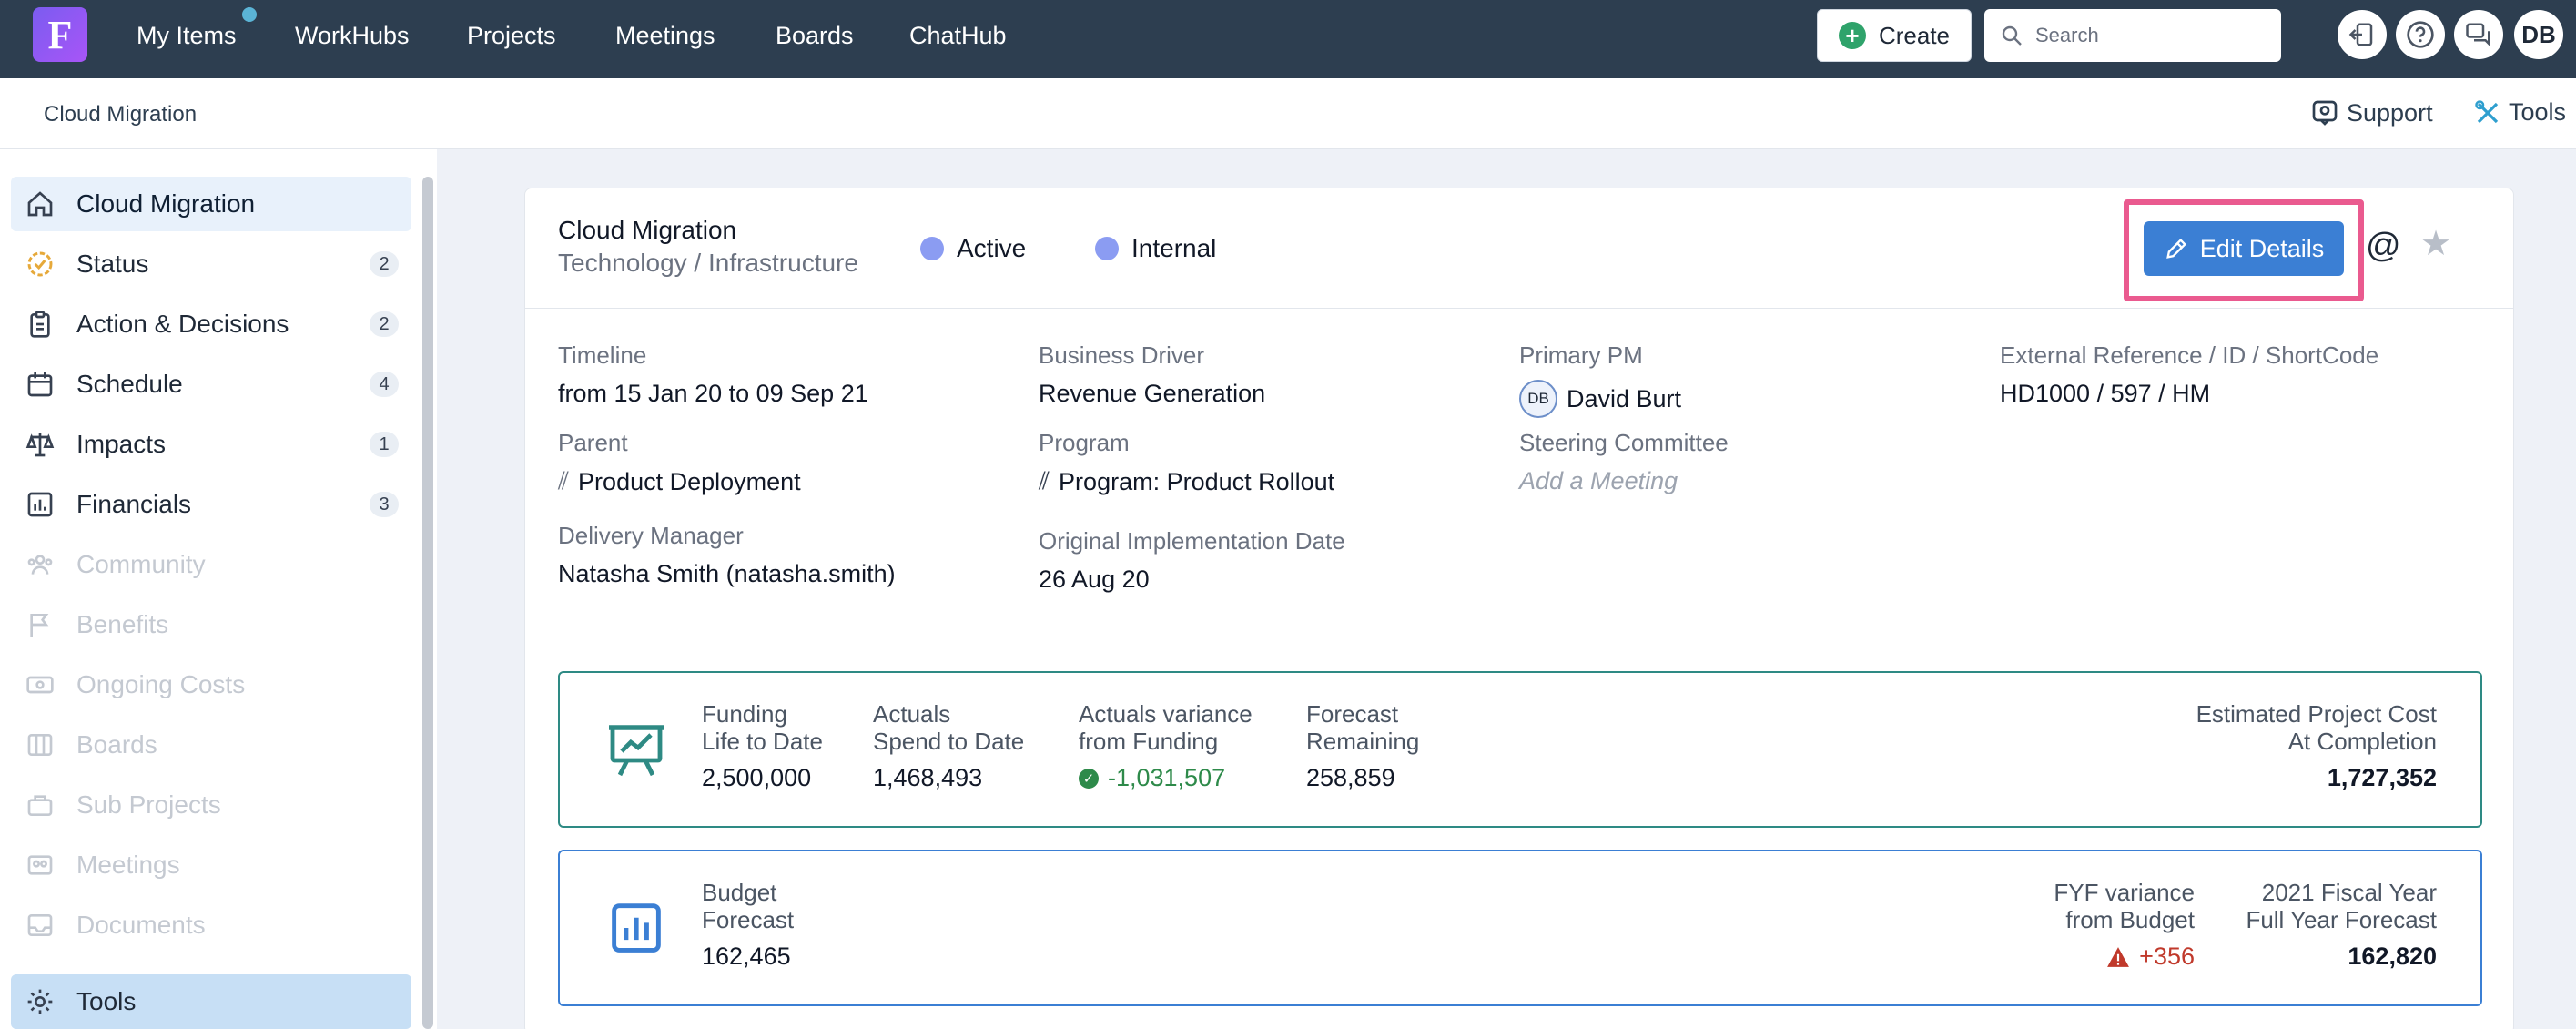 Image resolution: width=2576 pixels, height=1029 pixels. What do you see at coordinates (2382, 777) in the screenshot?
I see `estimated-cost-value: 1,727,352` at bounding box center [2382, 777].